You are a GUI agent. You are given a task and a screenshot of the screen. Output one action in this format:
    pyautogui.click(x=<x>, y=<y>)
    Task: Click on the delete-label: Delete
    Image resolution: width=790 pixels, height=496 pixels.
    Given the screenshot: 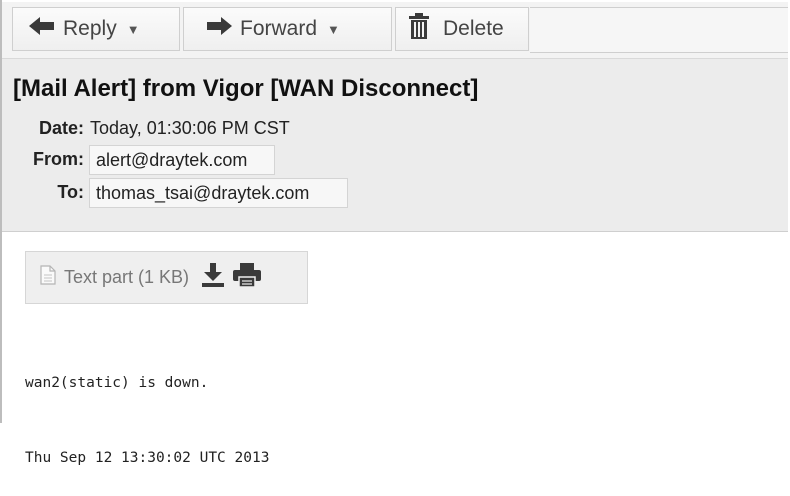 What is the action you would take?
    pyautogui.click(x=473, y=28)
    